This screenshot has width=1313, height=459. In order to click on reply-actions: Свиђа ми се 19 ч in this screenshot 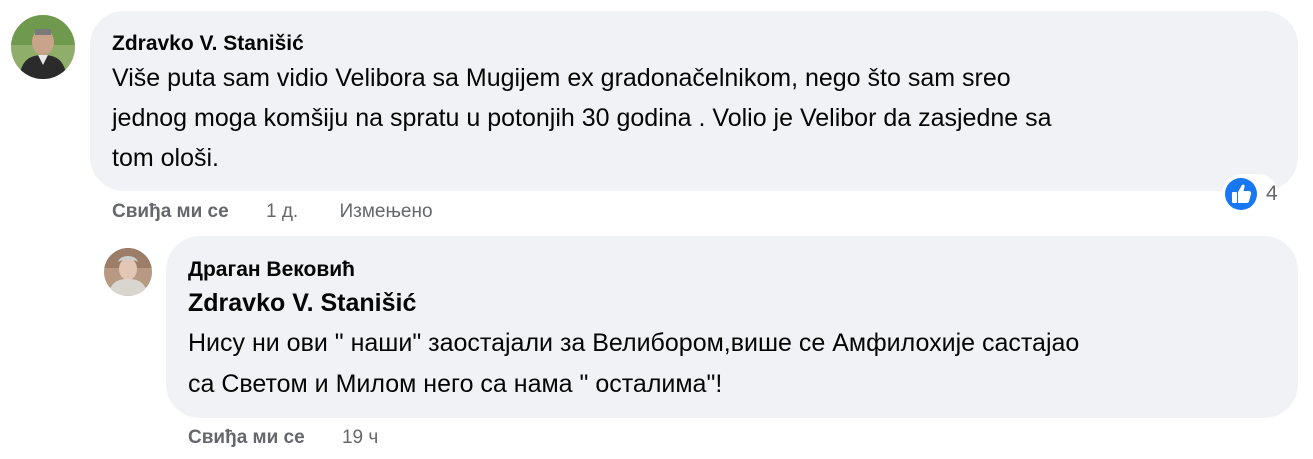, I will do `click(283, 438)`.